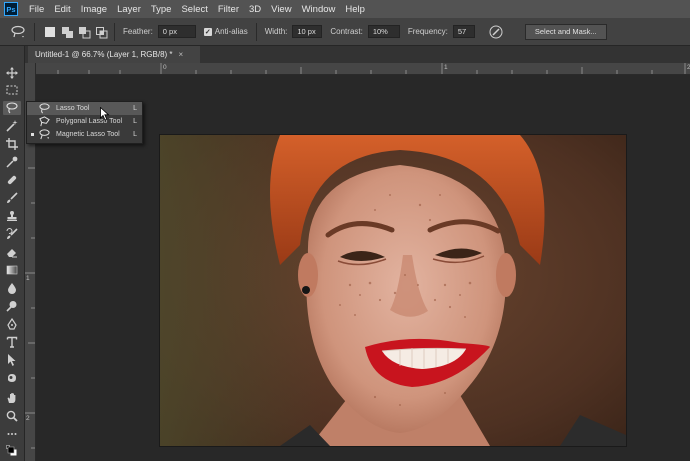 Image resolution: width=690 pixels, height=461 pixels. I want to click on contrast-input: 10%, so click(383, 31).